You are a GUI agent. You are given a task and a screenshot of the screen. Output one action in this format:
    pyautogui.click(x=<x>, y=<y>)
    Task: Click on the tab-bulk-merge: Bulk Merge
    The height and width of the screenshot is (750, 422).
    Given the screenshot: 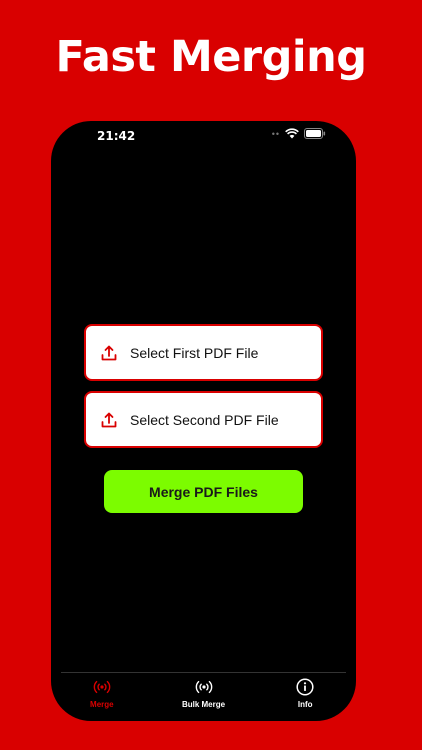 What is the action you would take?
    pyautogui.click(x=204, y=697)
    